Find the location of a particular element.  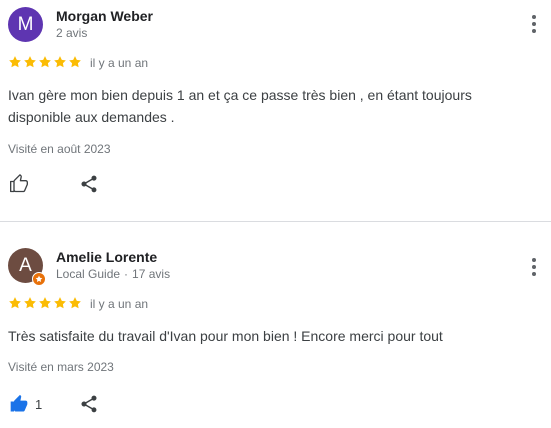

reviewer-review-count: 2 avis is located at coordinates (72, 33).